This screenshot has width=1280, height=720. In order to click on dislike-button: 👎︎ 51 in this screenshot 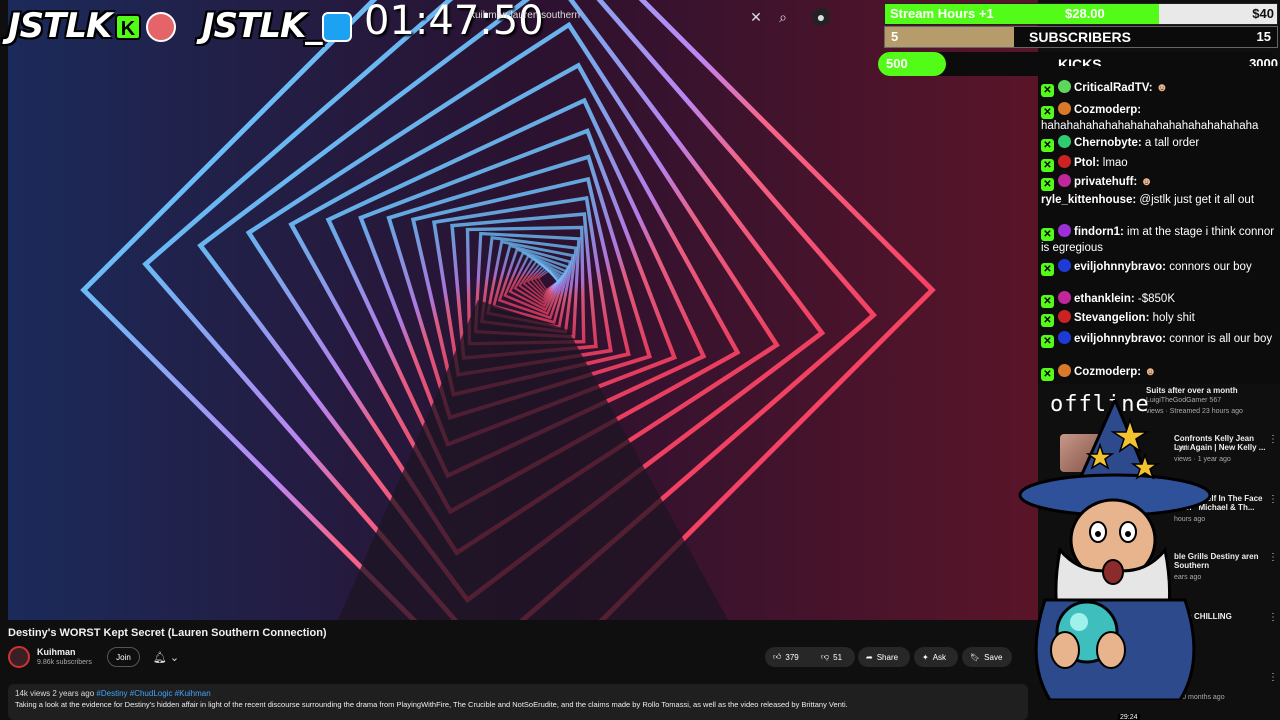, I will do `click(834, 657)`.